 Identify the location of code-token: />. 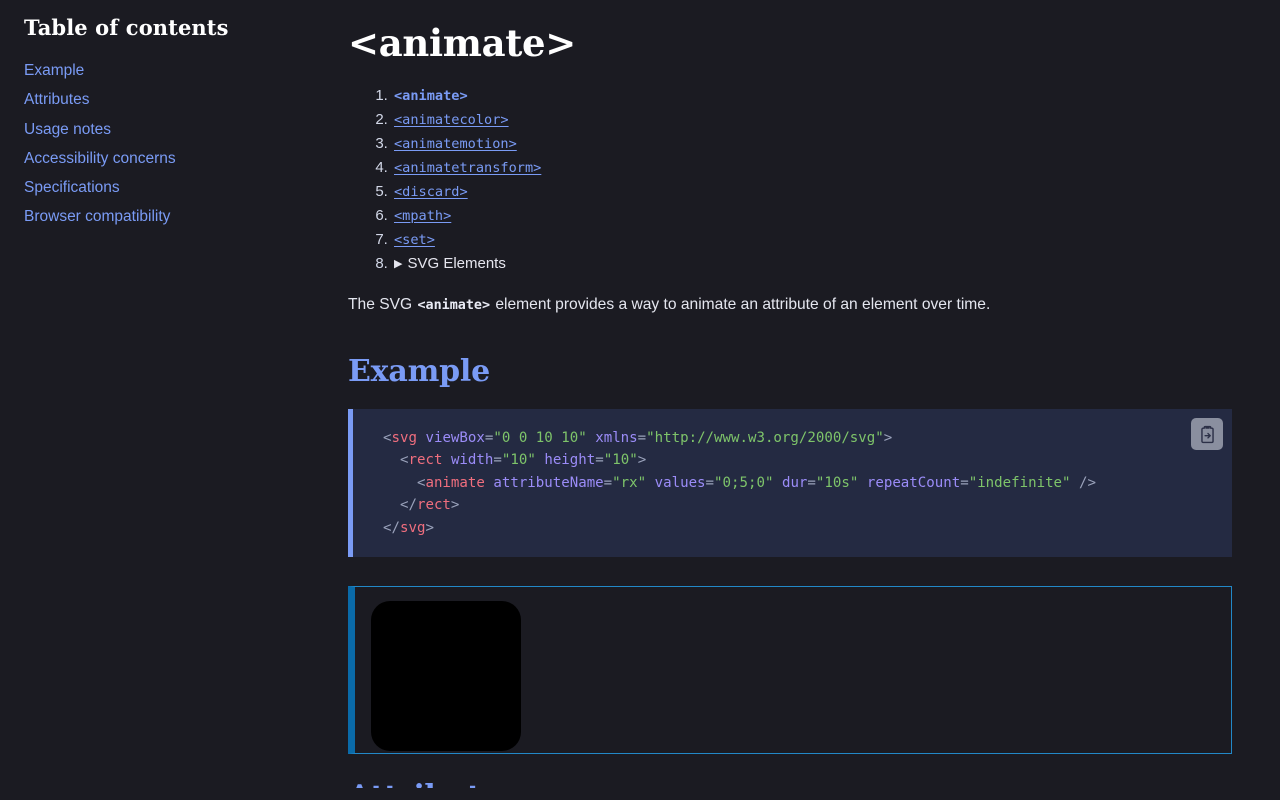
(1083, 482).